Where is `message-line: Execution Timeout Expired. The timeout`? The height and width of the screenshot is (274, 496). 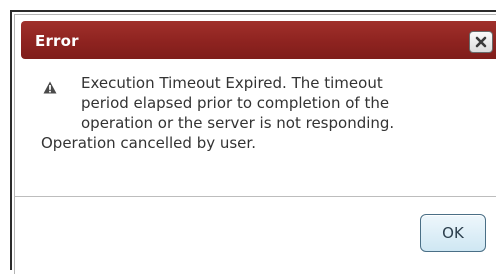 message-line: Execution Timeout Expired. The timeout is located at coordinates (232, 83).